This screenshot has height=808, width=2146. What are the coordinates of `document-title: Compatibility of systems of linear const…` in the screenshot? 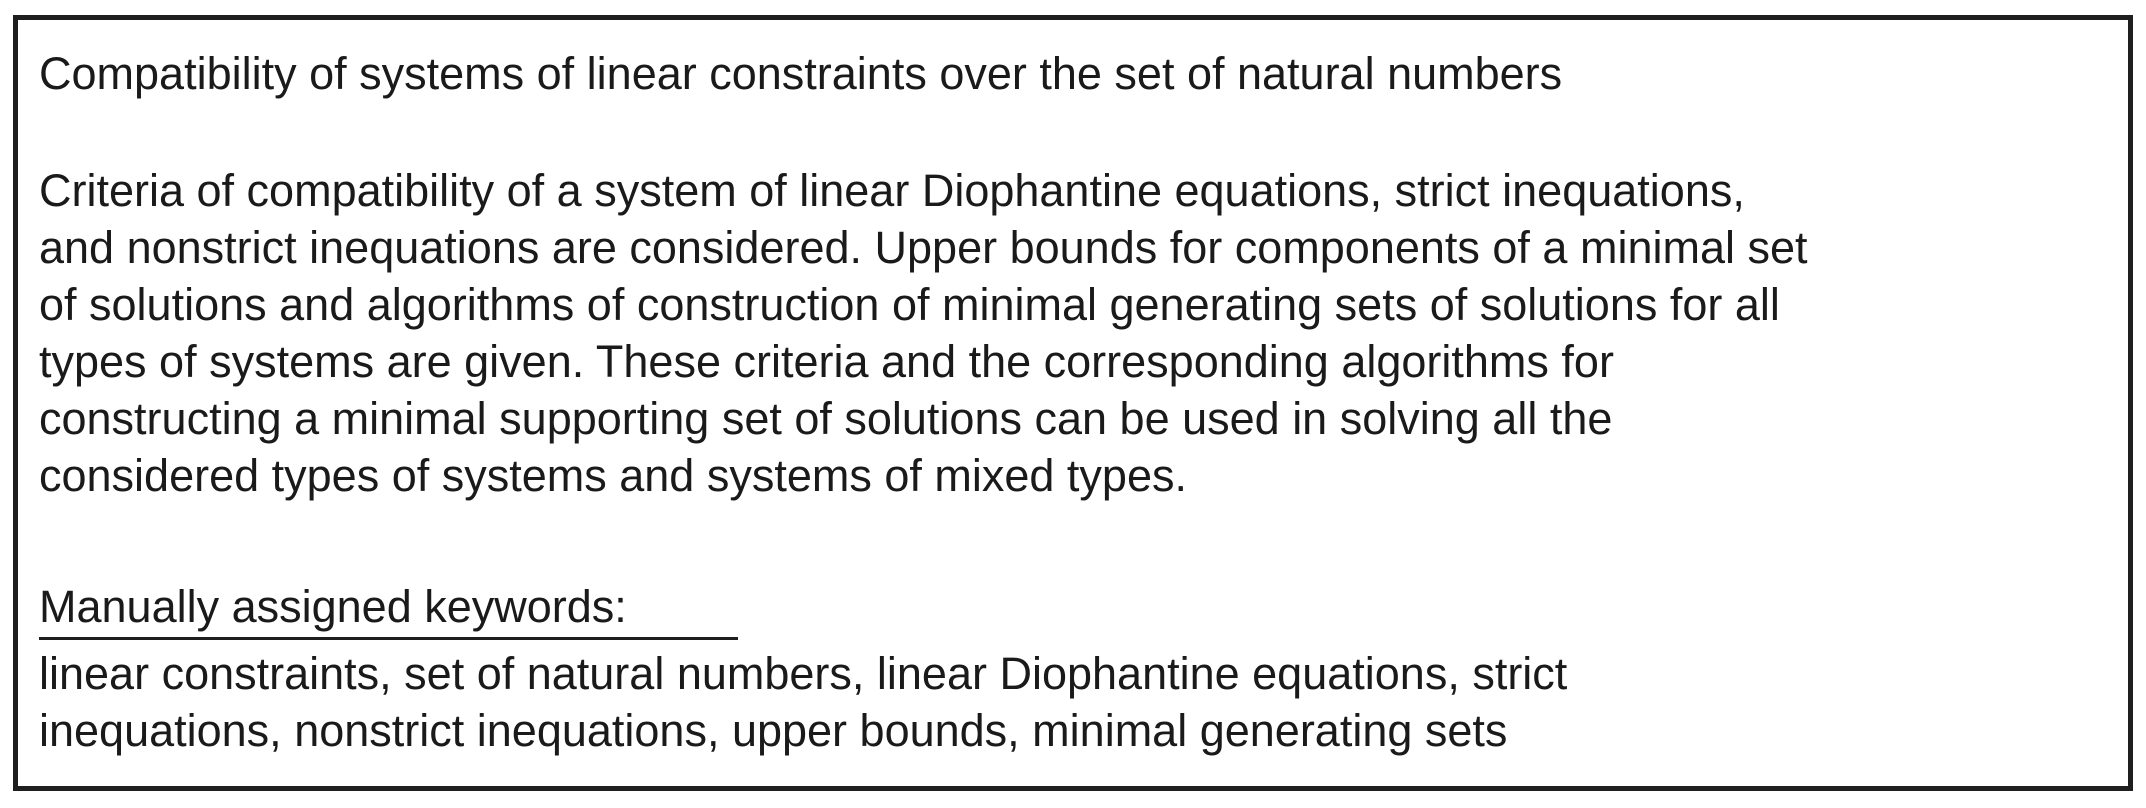 It's located at (801, 73).